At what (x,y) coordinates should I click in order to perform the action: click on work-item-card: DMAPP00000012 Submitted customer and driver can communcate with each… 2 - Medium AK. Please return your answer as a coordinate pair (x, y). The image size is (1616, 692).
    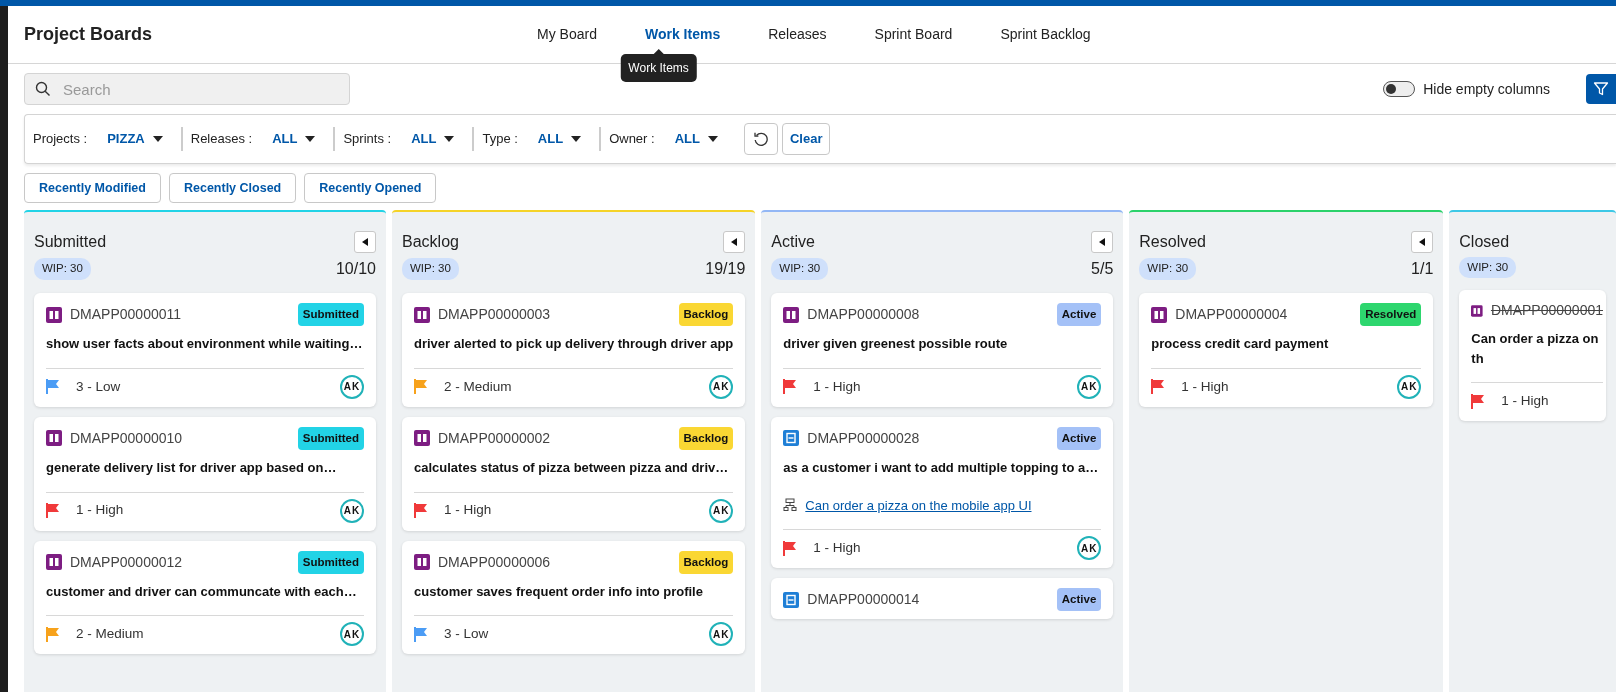
    Looking at the image, I should click on (205, 597).